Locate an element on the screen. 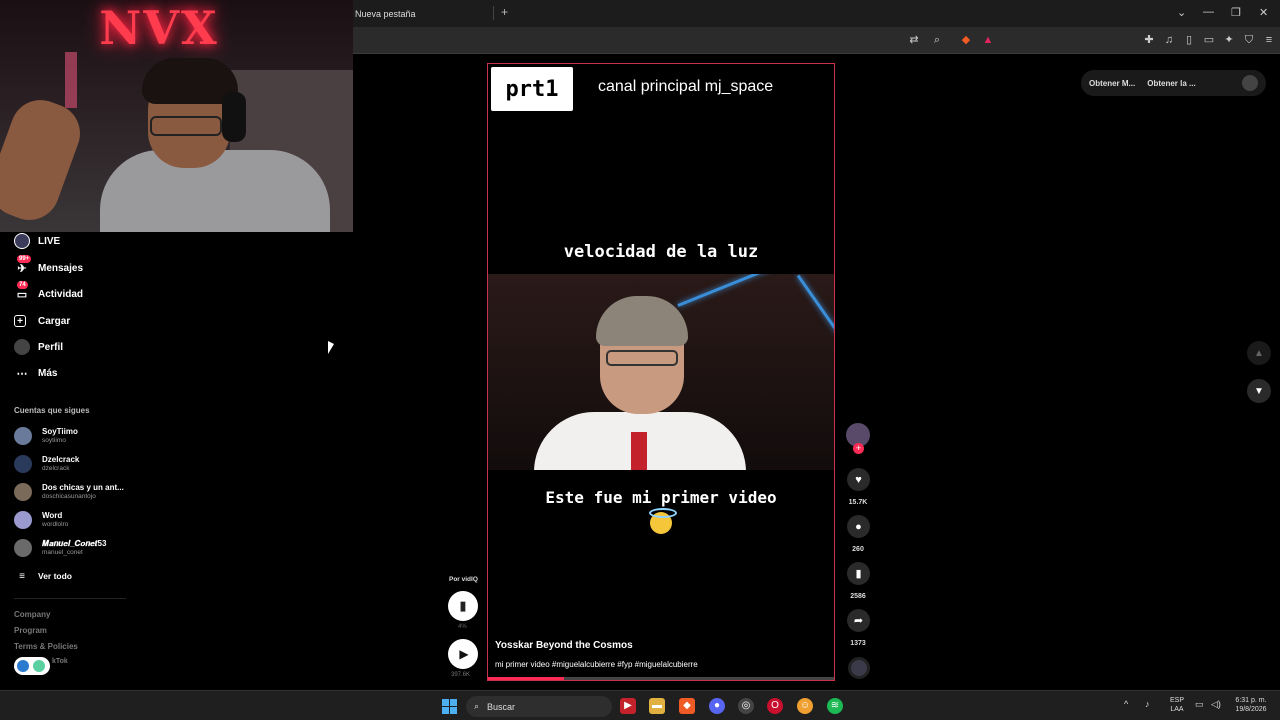  share-button: ➦ is located at coordinates (858, 620).